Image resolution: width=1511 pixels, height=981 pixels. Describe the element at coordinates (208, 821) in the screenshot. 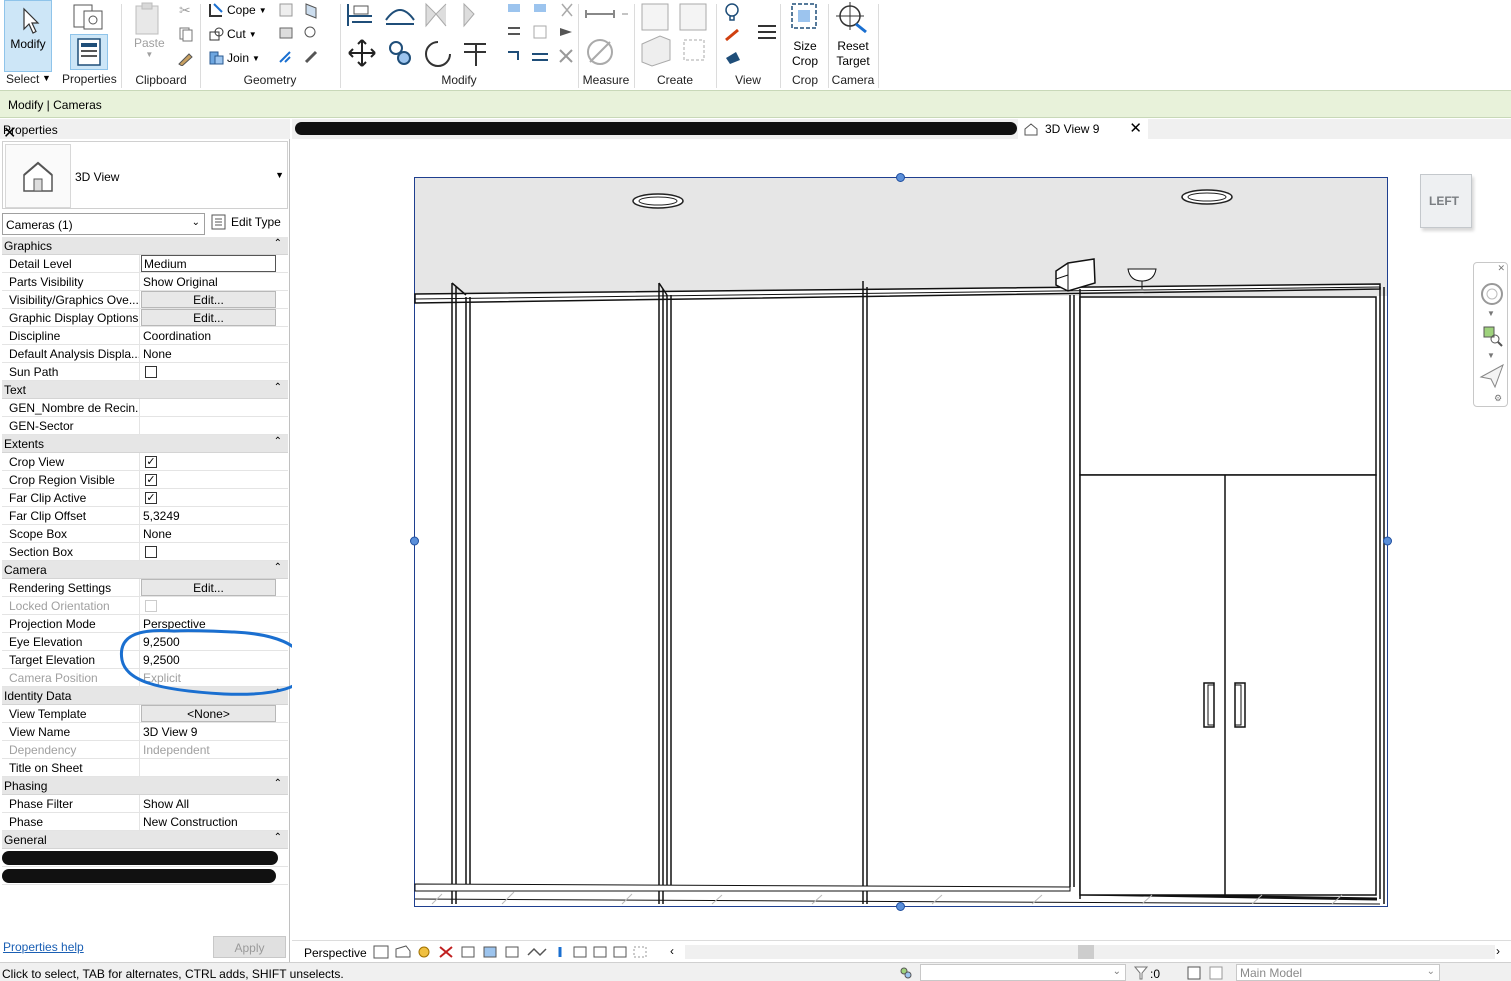

I see `phase-value: New Construction` at that location.